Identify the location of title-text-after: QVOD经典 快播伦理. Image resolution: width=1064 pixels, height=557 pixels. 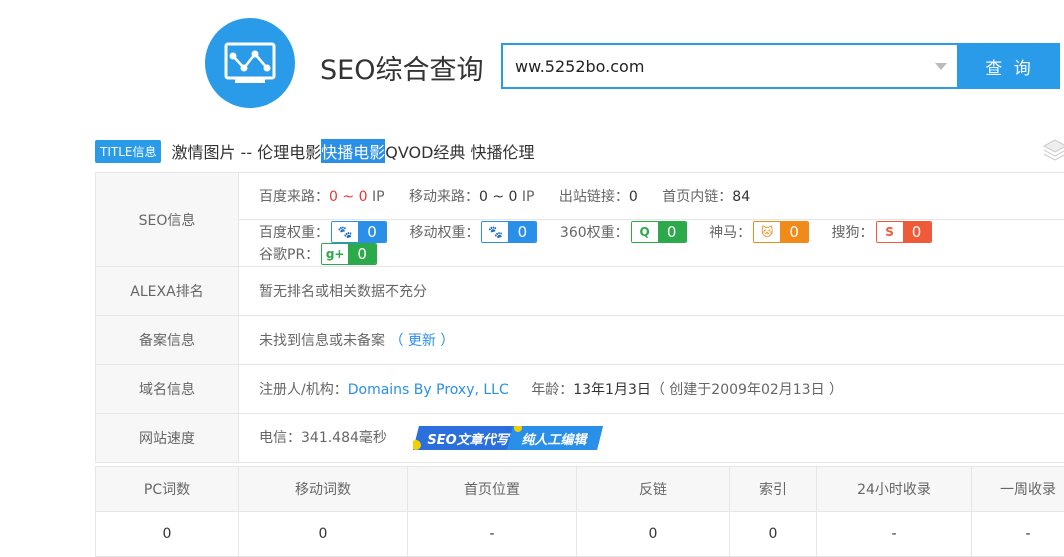
(459, 151).